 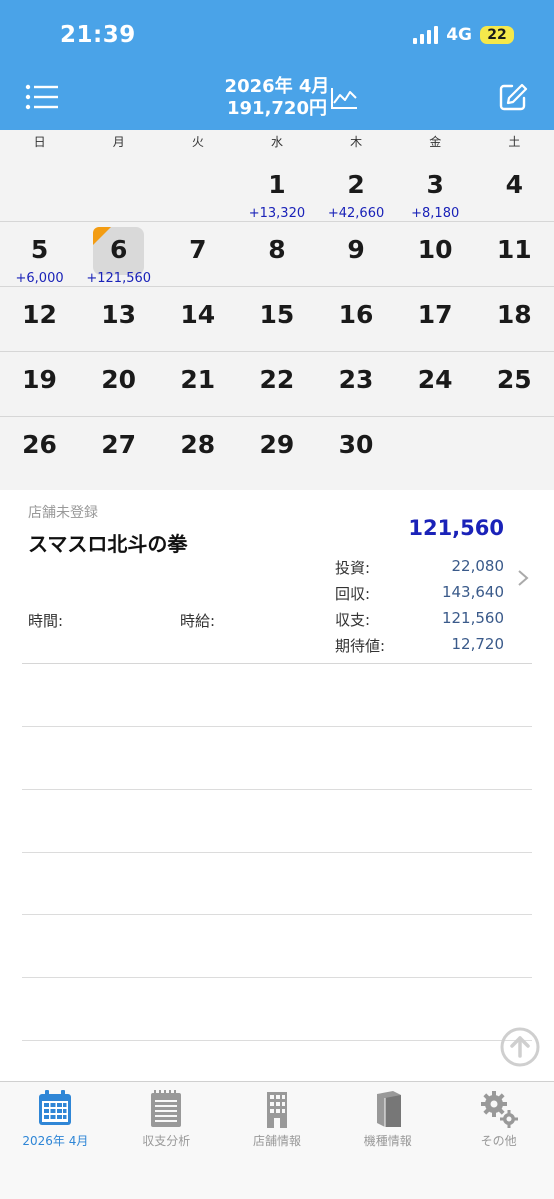 I want to click on day-number: 26, so click(x=39, y=444).